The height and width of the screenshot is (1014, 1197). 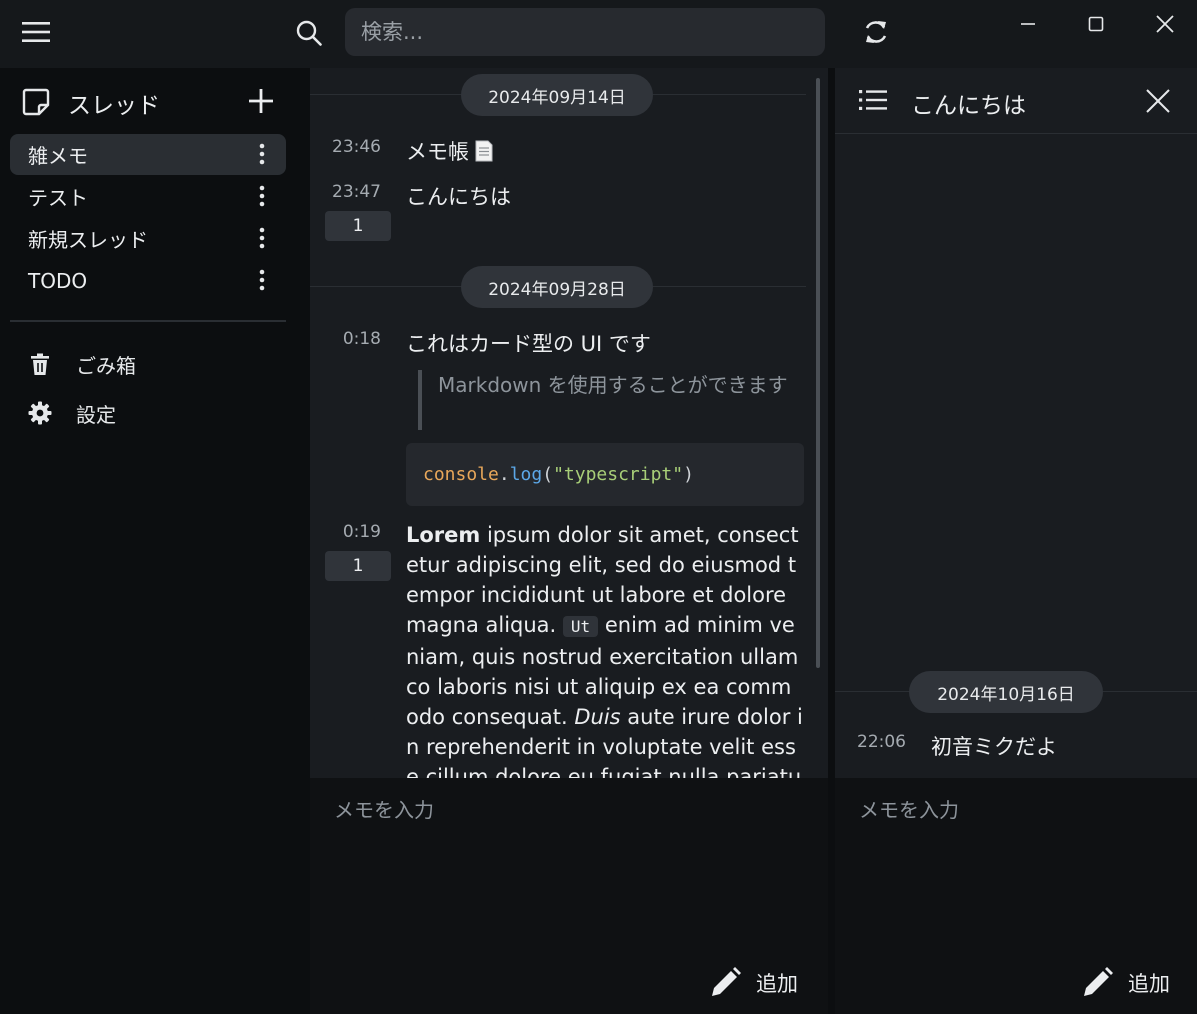 What do you see at coordinates (58, 198) in the screenshot?
I see `thread-label: テスト` at bounding box center [58, 198].